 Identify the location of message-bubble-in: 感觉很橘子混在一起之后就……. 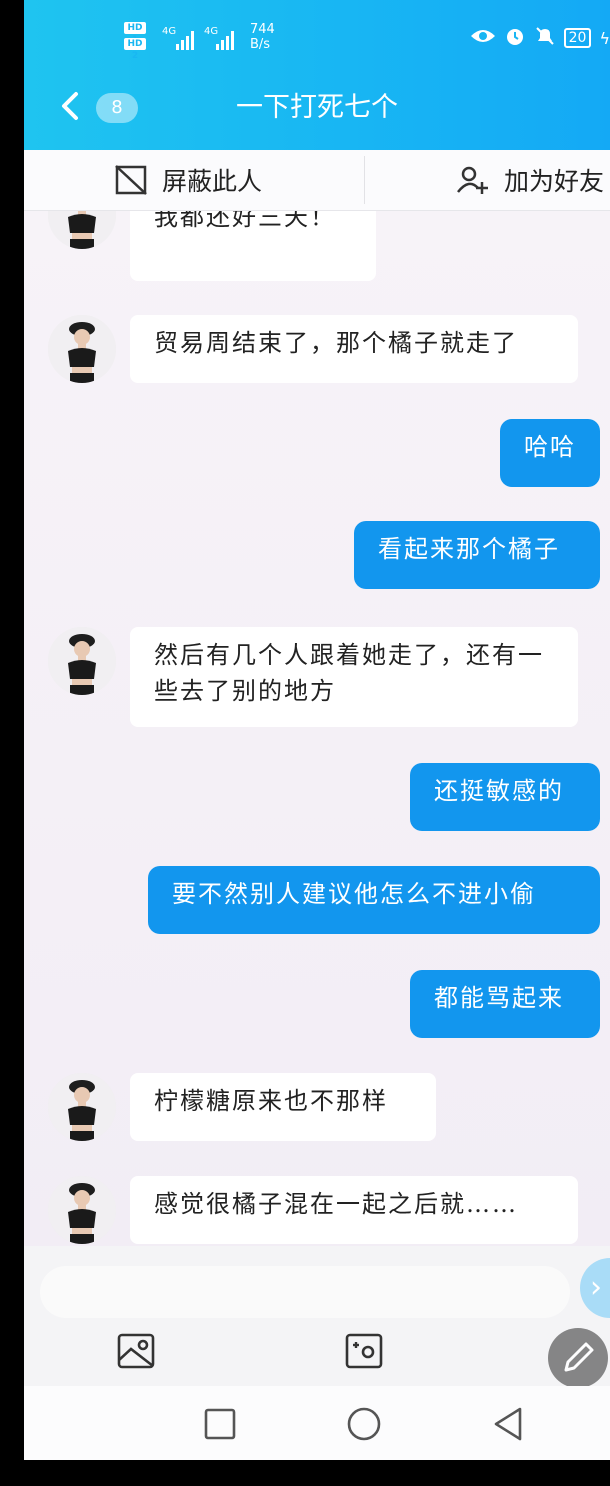
(354, 1210).